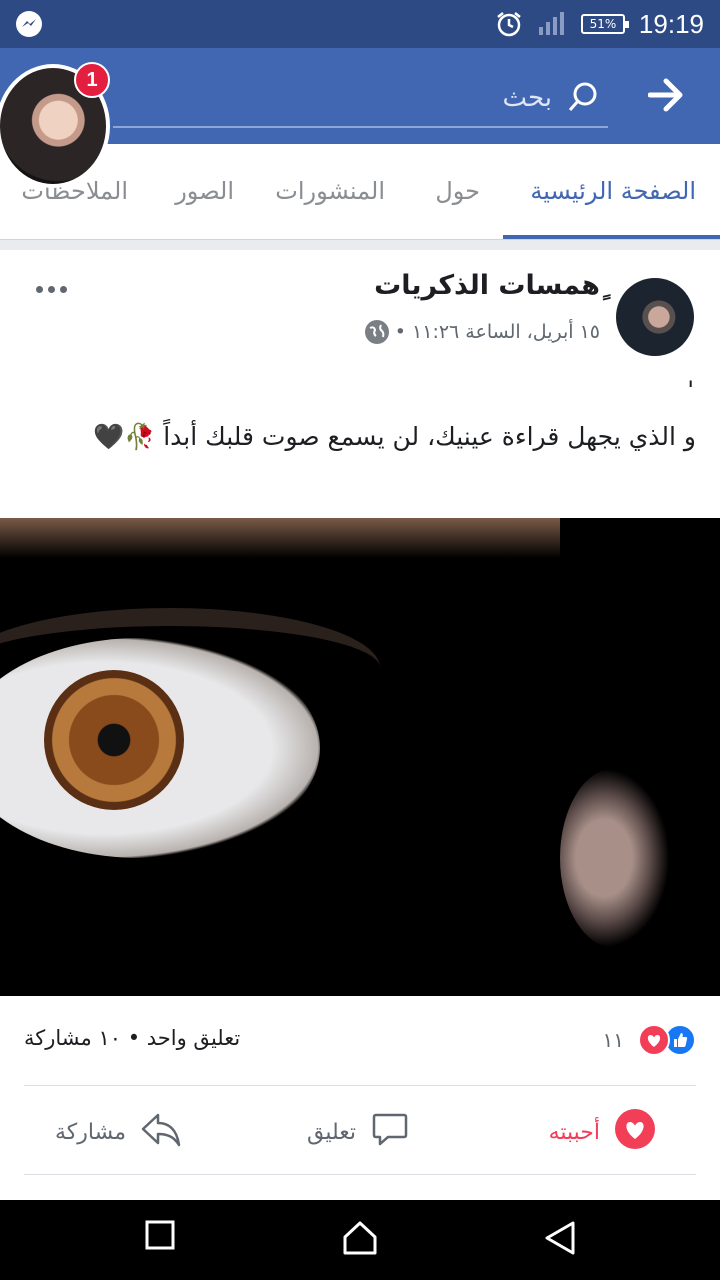 This screenshot has width=720, height=1280. I want to click on globe-icon, so click(376, 332).